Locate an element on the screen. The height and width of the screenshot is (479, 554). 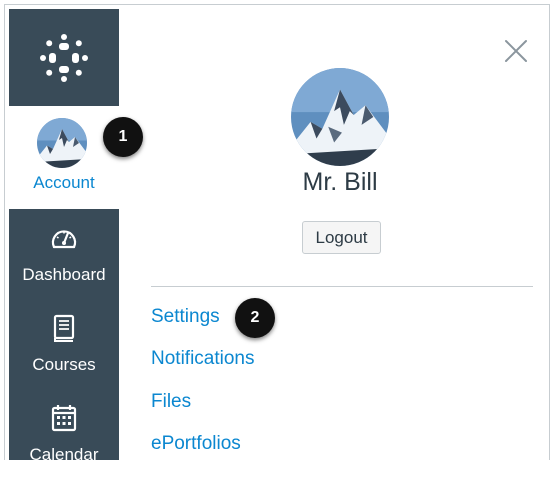
close-icon is located at coordinates (516, 51).